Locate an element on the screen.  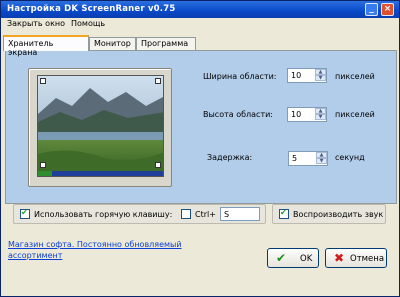
minimize-icon: _ is located at coordinates (371, 9).